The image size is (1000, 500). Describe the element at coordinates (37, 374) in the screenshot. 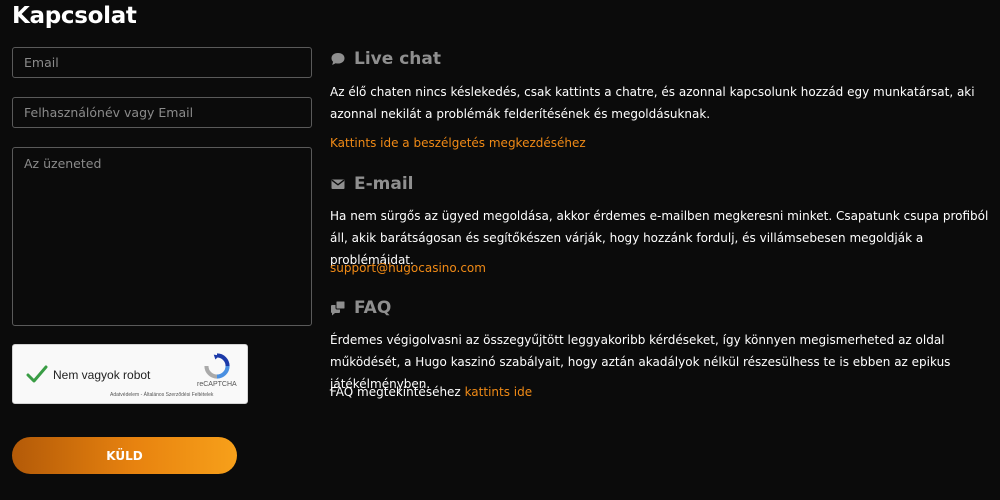

I see `checkmark-icon` at that location.